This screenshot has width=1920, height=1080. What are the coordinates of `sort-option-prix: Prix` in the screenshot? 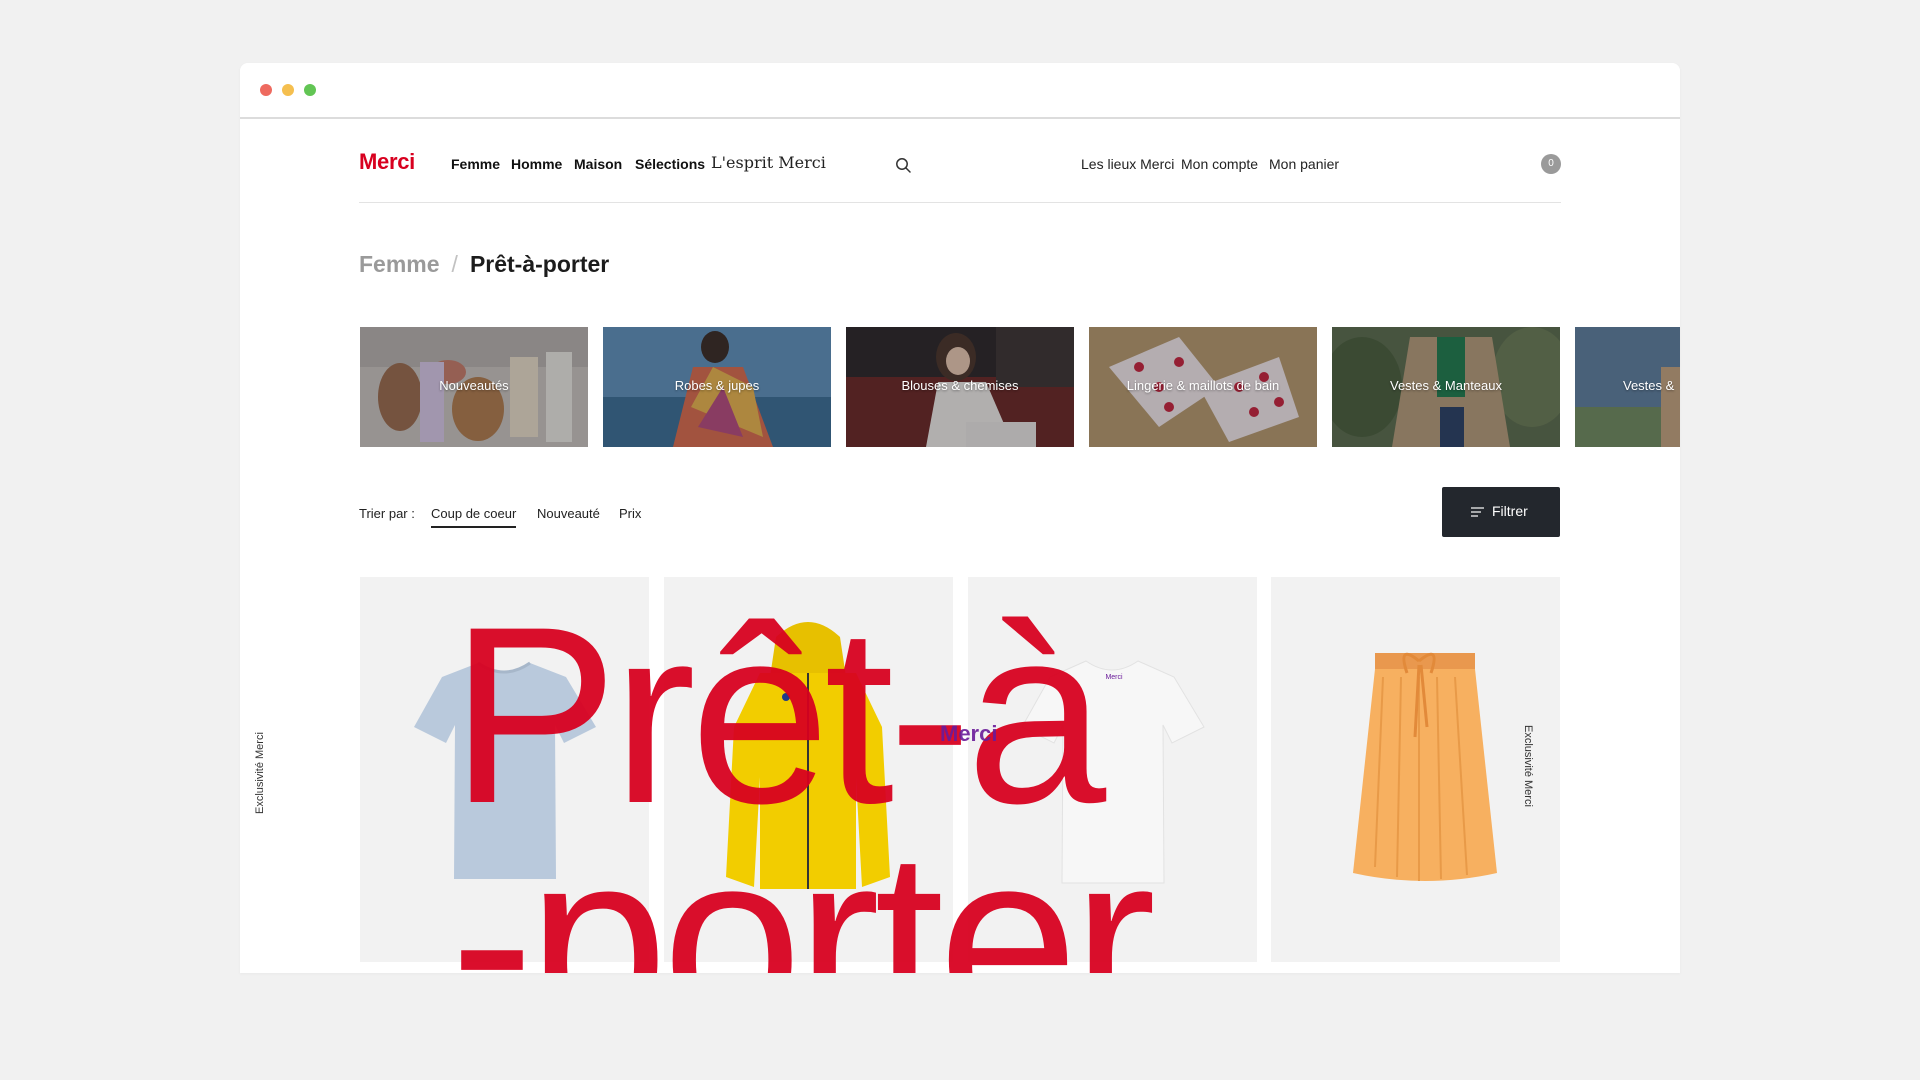 It's located at (630, 513).